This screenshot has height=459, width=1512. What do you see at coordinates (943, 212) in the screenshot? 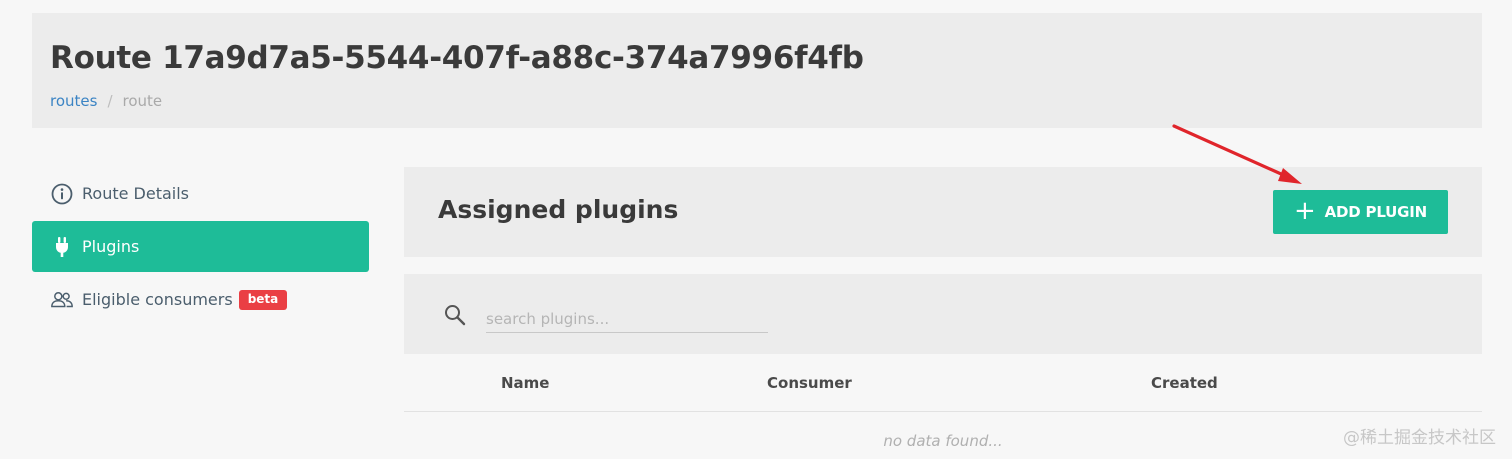
I see `plugins-panel-header: Assigned plugins + ADD PLUGIN` at bounding box center [943, 212].